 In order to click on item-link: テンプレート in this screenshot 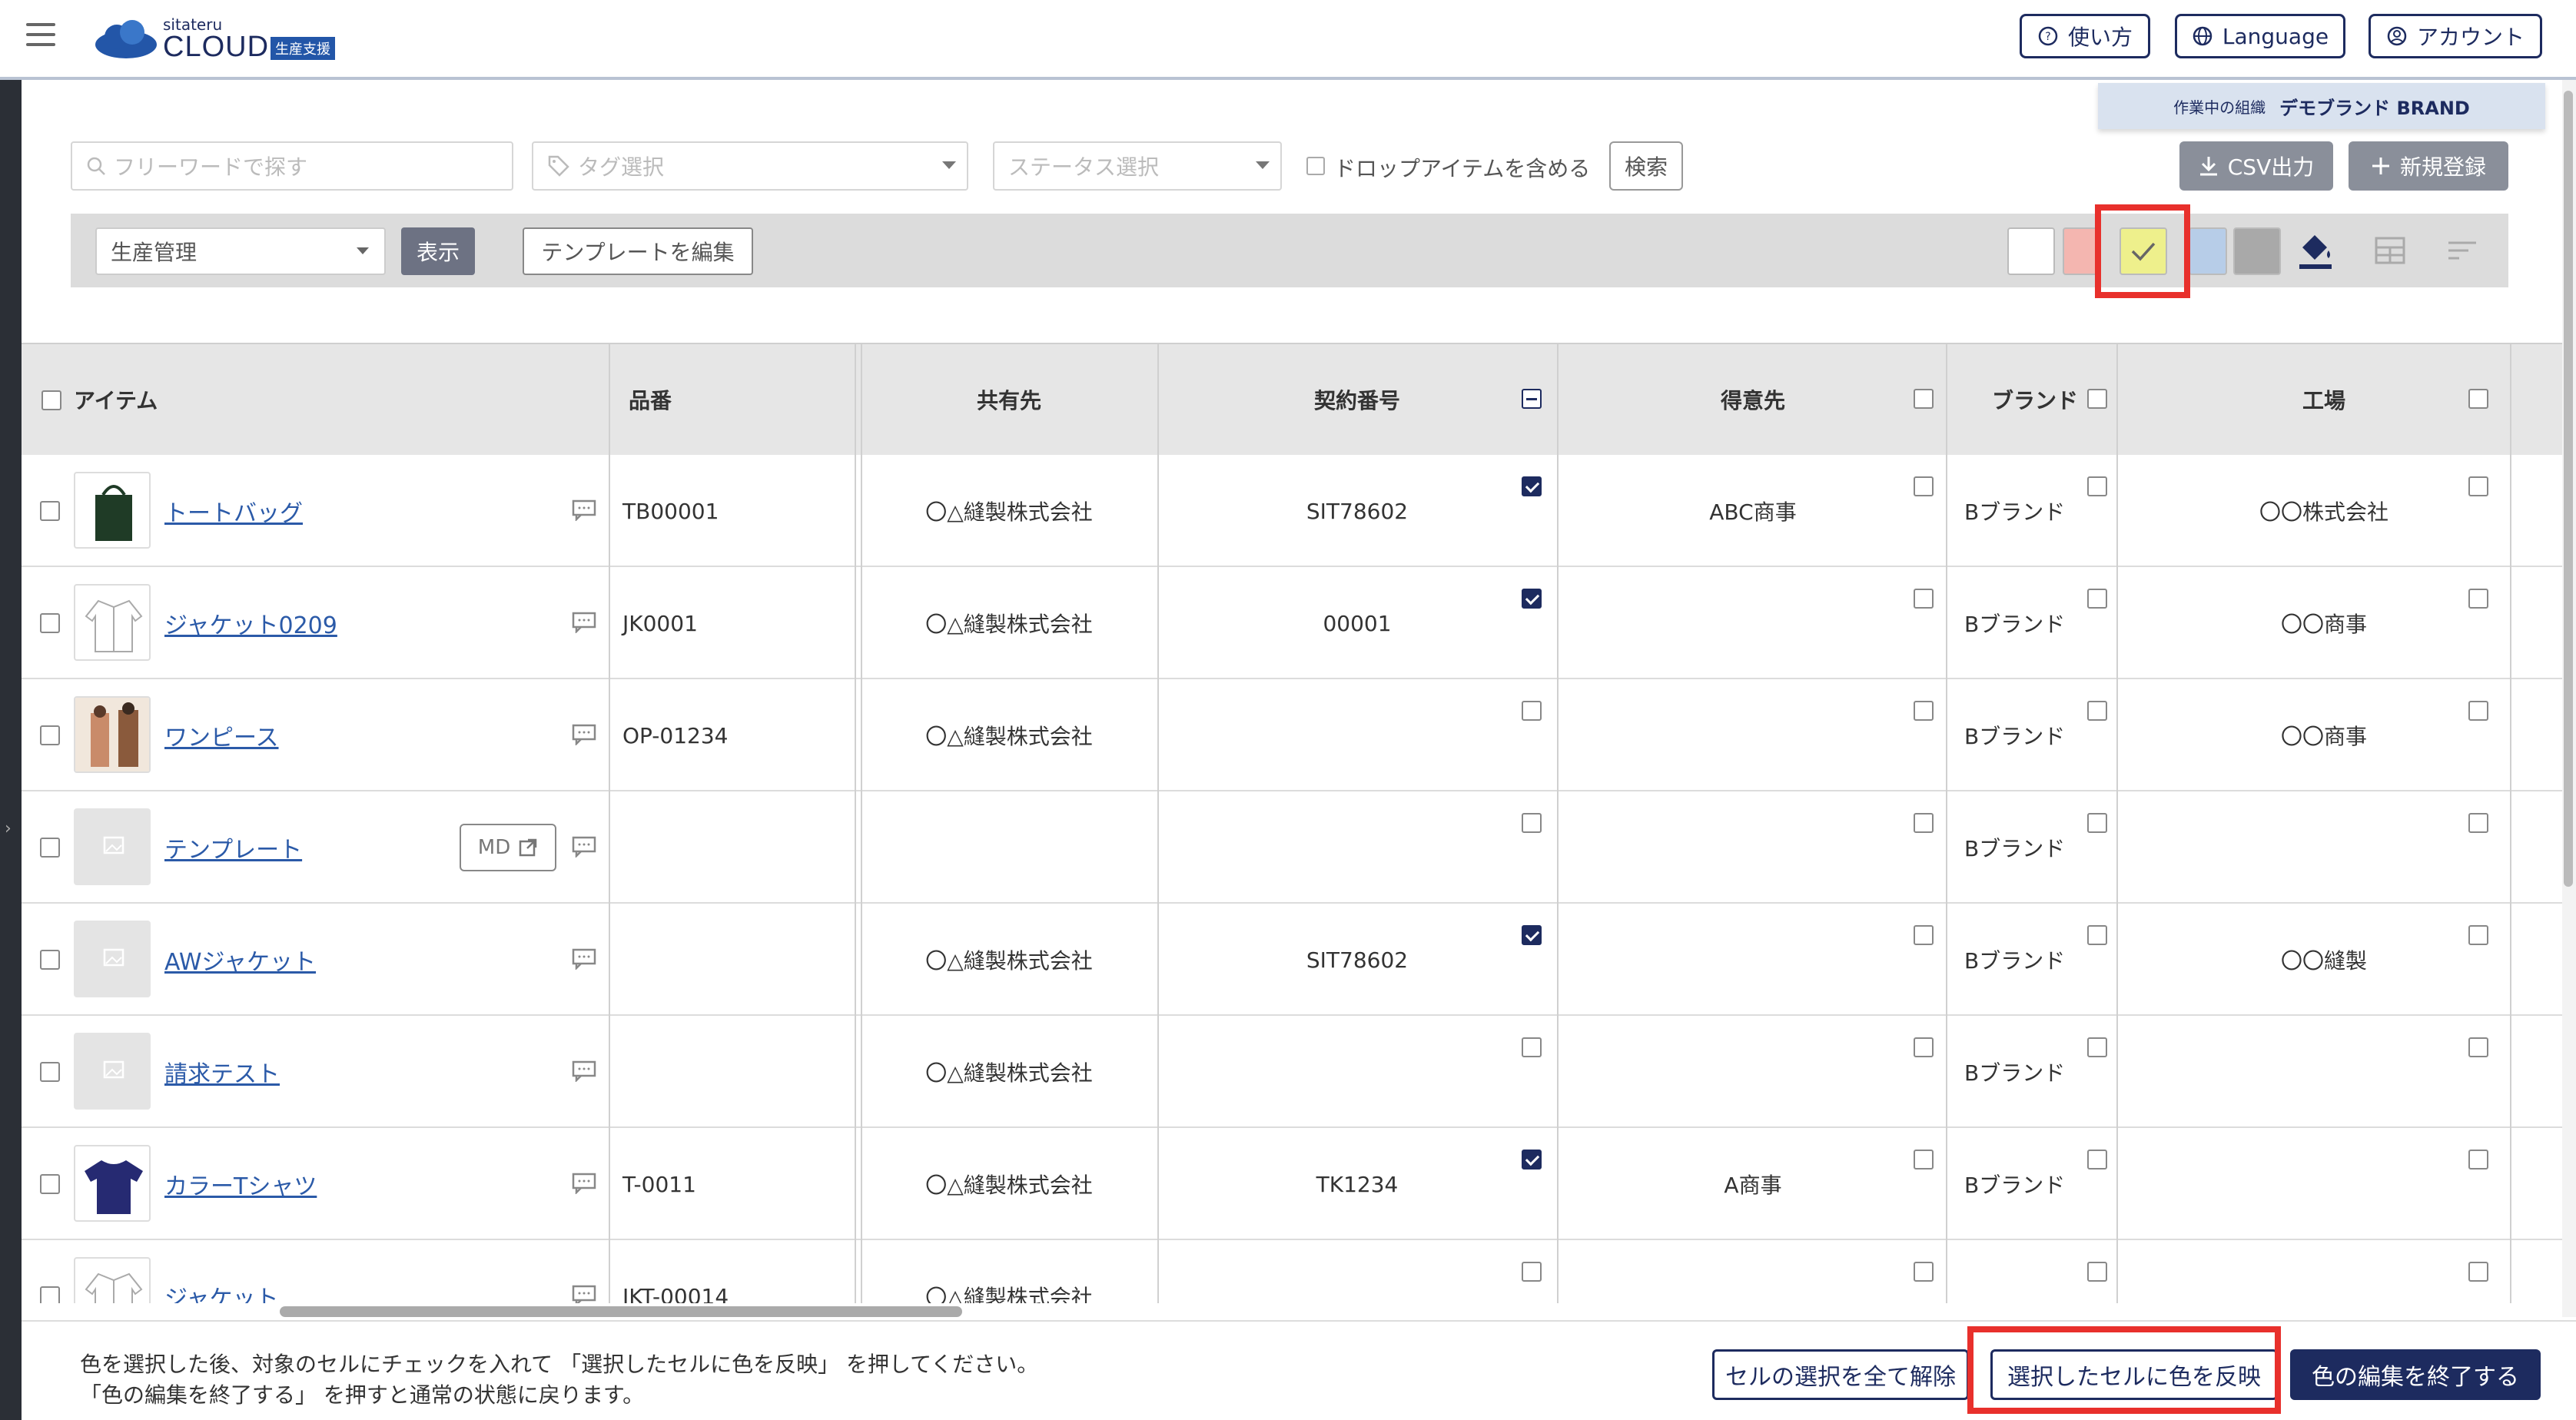, I will do `click(233, 847)`.